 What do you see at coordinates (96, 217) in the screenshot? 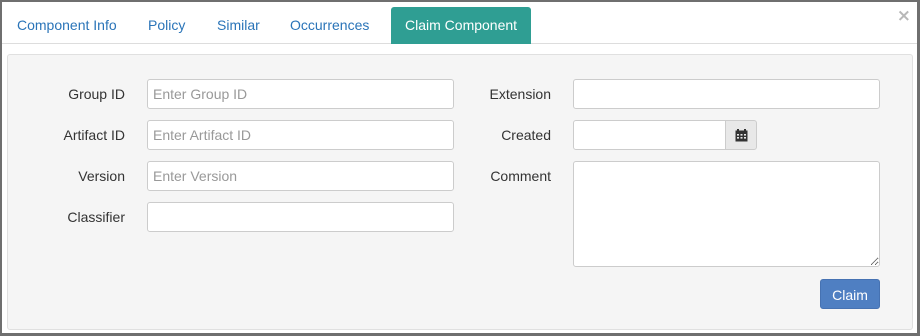
I see `classifier-label: Classifier` at bounding box center [96, 217].